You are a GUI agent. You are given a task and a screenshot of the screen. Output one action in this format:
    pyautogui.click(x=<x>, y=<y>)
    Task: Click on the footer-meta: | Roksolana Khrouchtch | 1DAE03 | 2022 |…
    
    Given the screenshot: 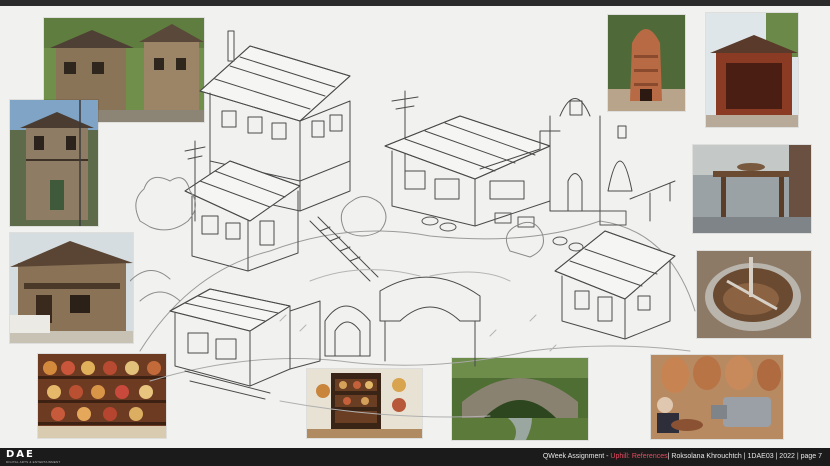 What is the action you would take?
    pyautogui.click(x=744, y=456)
    